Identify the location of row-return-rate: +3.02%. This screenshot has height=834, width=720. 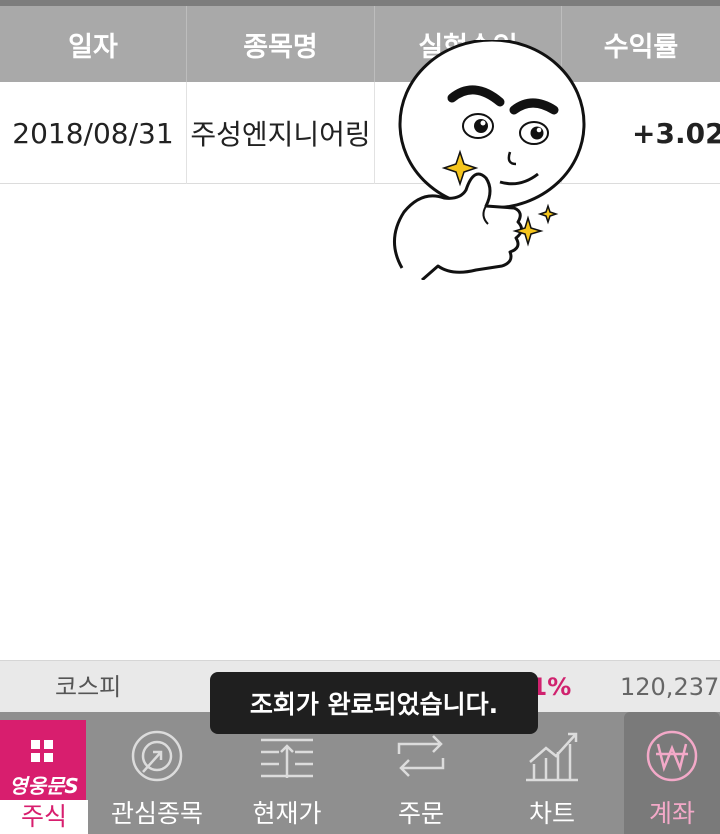
(676, 133).